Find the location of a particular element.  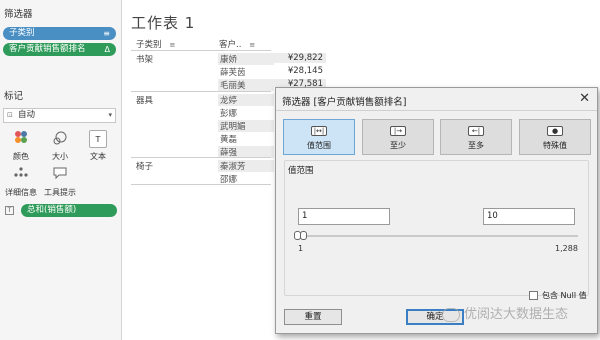

tab-value-range-label: 值范围 is located at coordinates (319, 145).